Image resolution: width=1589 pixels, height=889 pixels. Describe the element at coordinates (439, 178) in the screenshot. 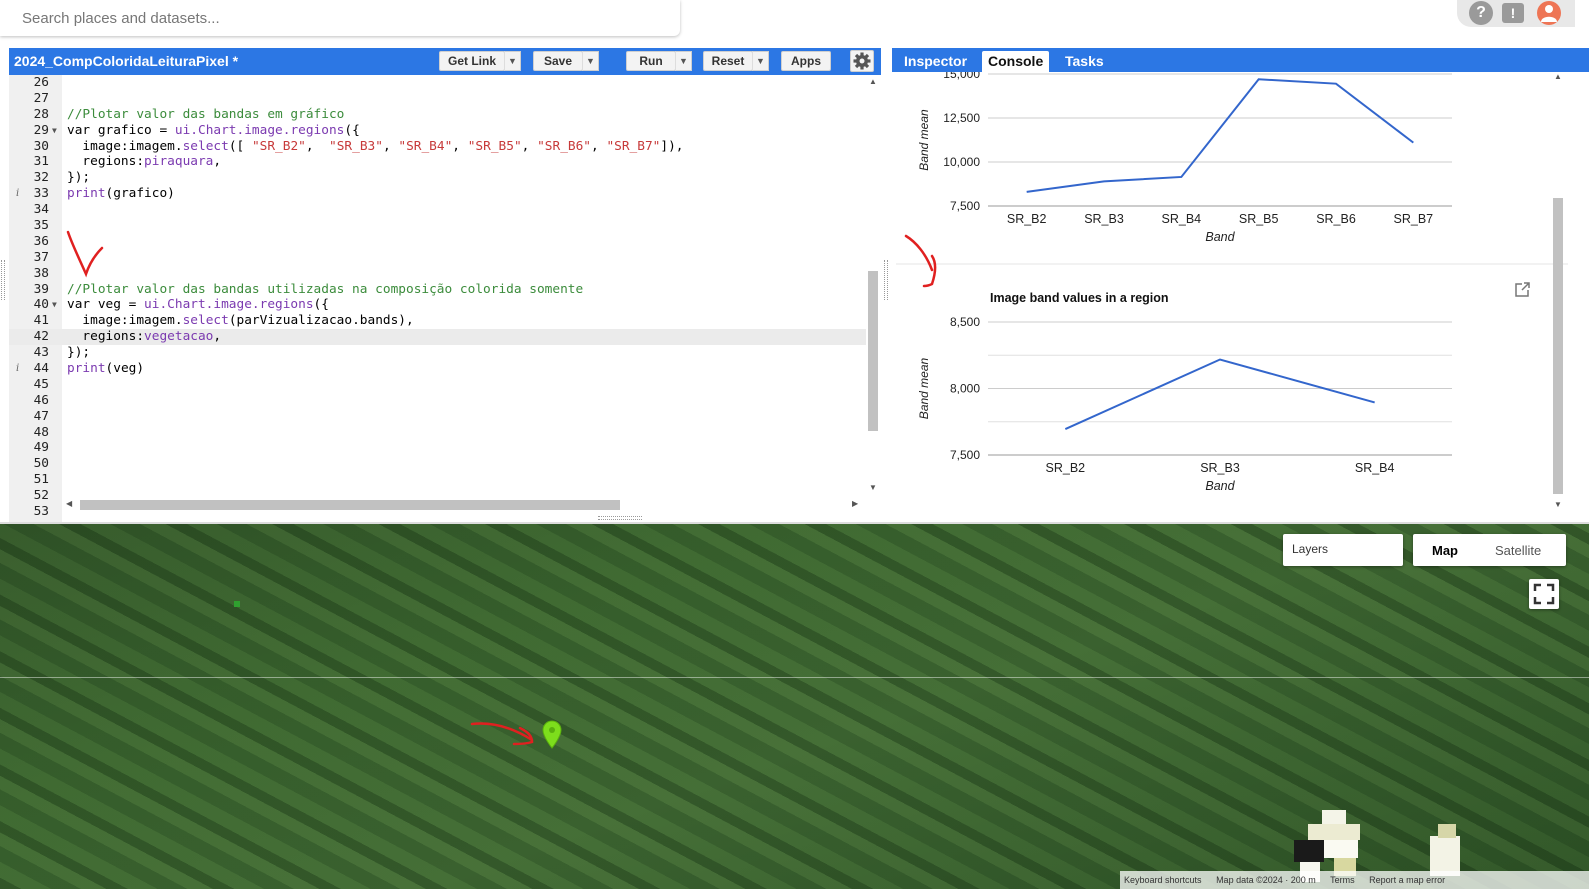

I see `code-line: 32});` at that location.